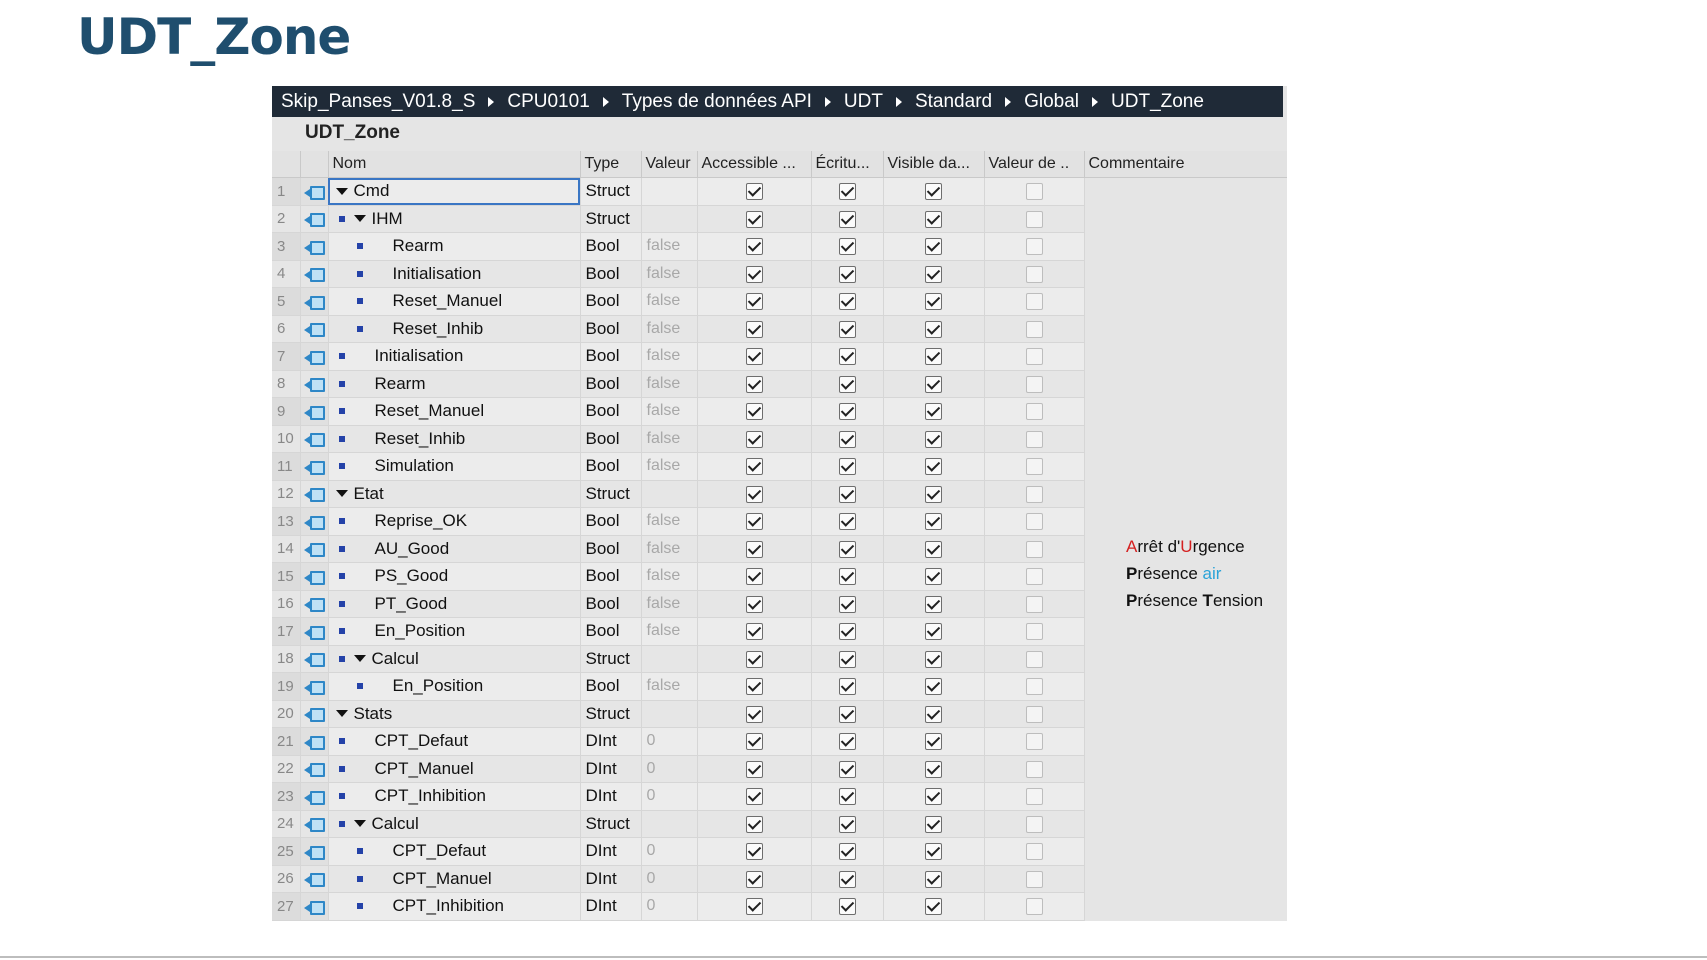  What do you see at coordinates (779, 356) in the screenshot?
I see `table-row: 7 Initialisation Bool false` at bounding box center [779, 356].